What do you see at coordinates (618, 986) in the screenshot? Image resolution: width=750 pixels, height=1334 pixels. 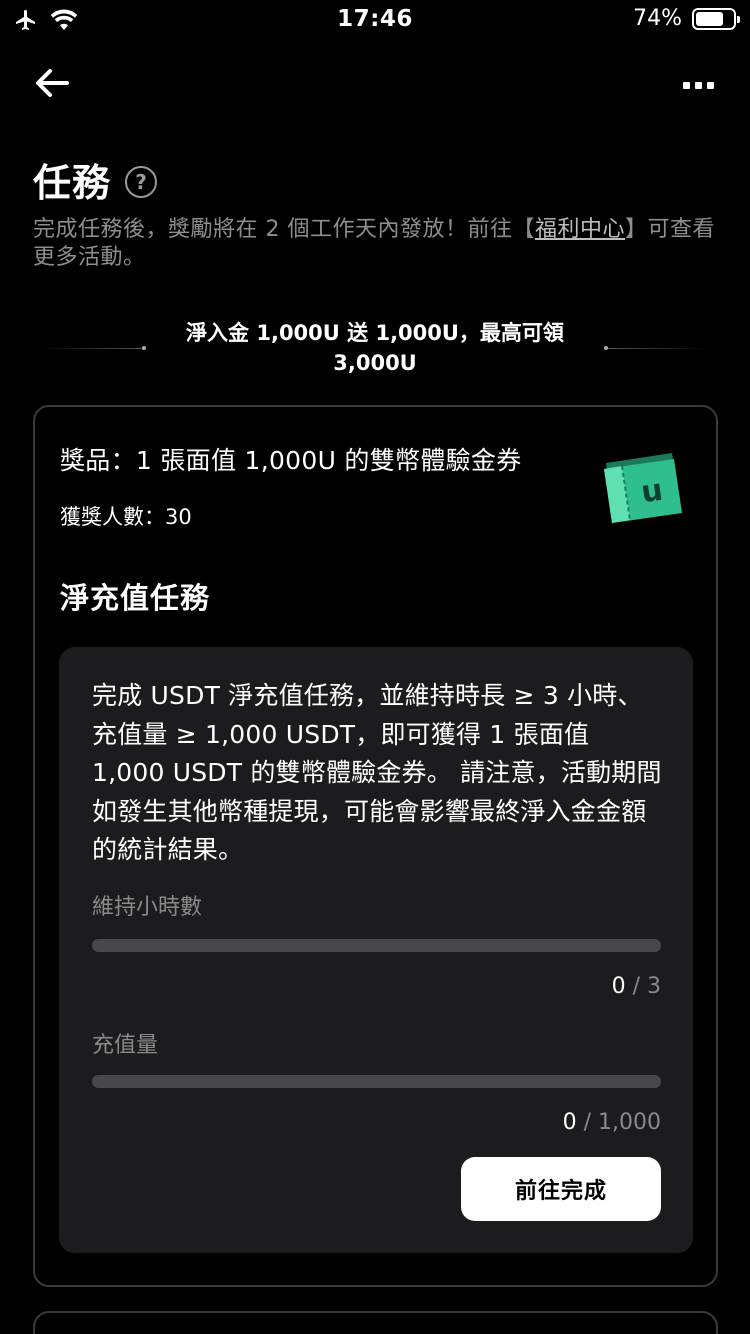 I see `hours-current: 0` at bounding box center [618, 986].